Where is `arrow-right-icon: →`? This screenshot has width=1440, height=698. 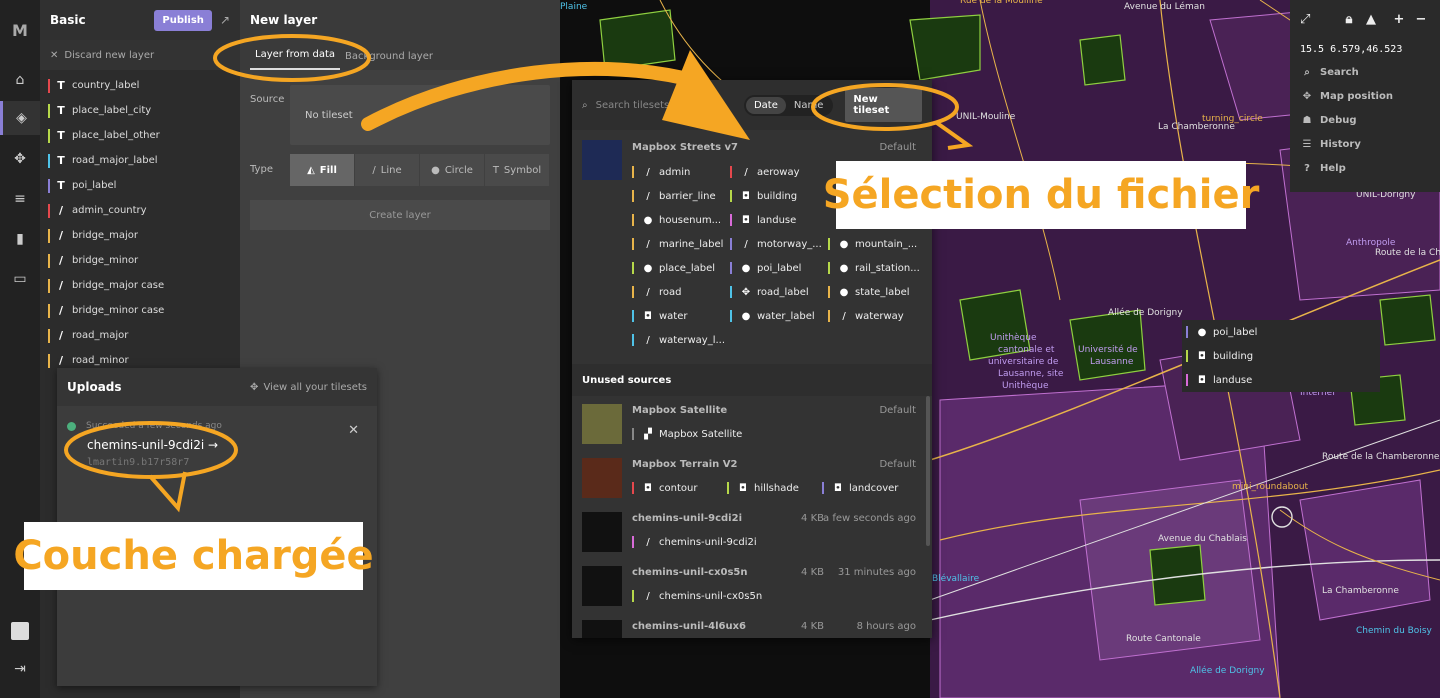 arrow-right-icon: → is located at coordinates (213, 445).